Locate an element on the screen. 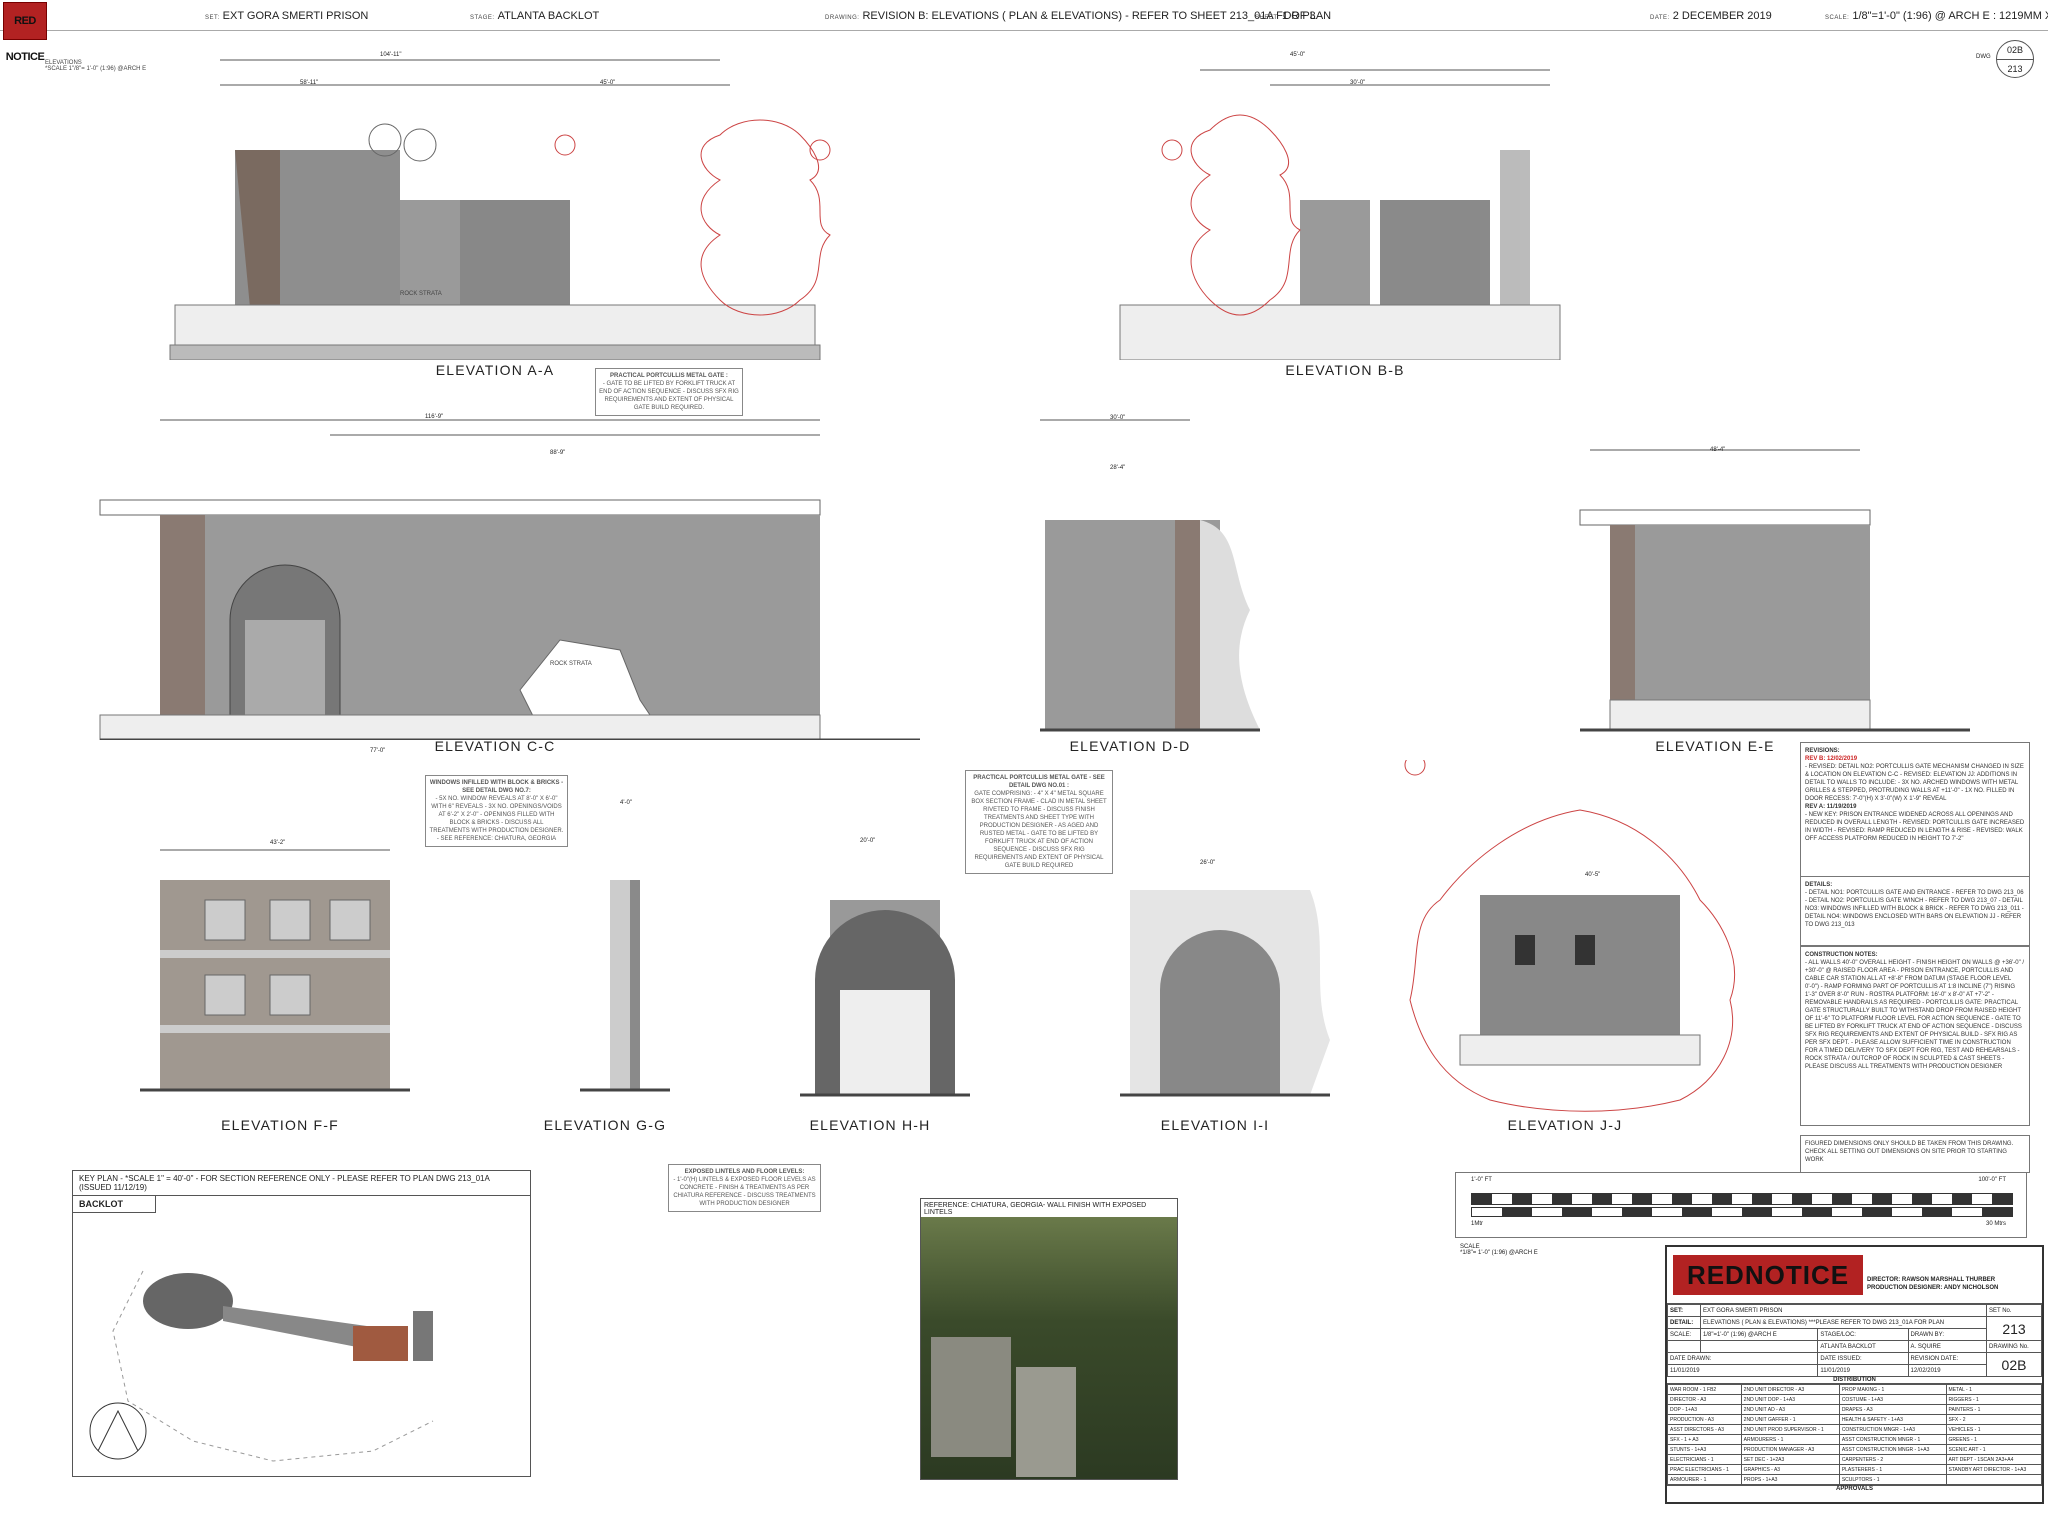 The height and width of the screenshot is (1535, 2048). elevation-dd-title: ELEVATION D-D is located at coordinates (1130, 746).